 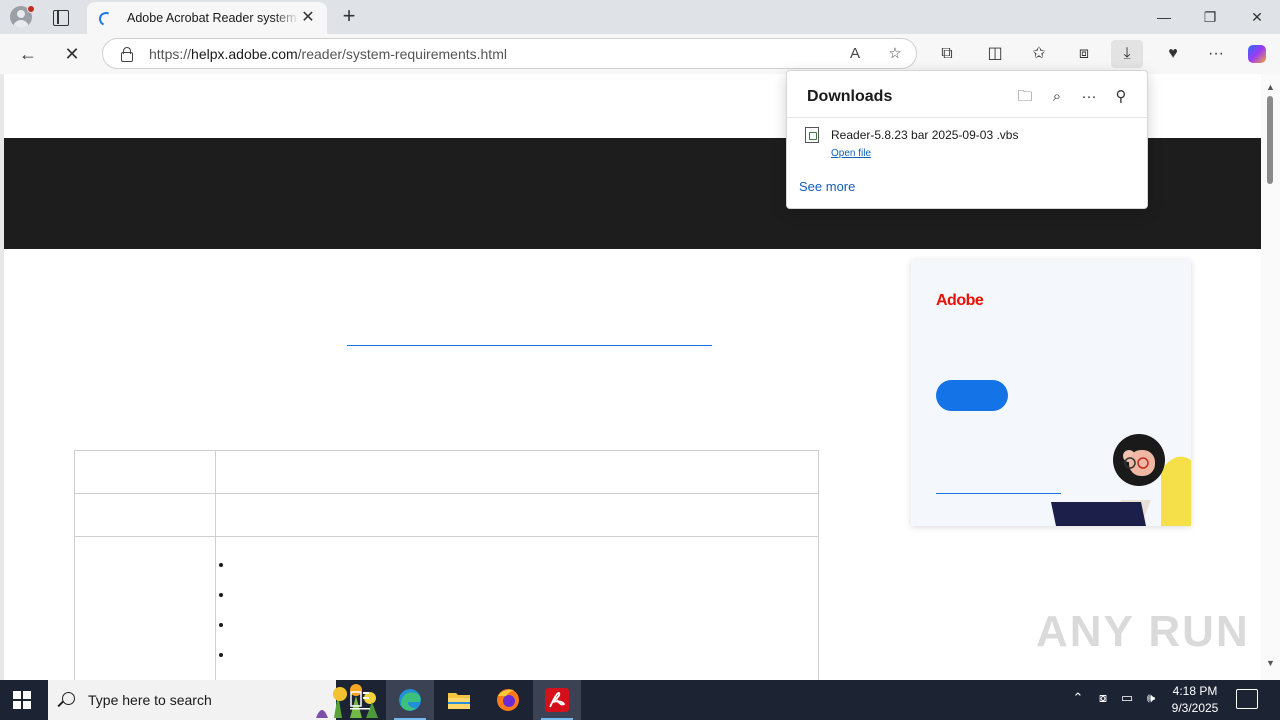 I want to click on url-path: /reader/system-requirements.html, so click(x=402, y=54).